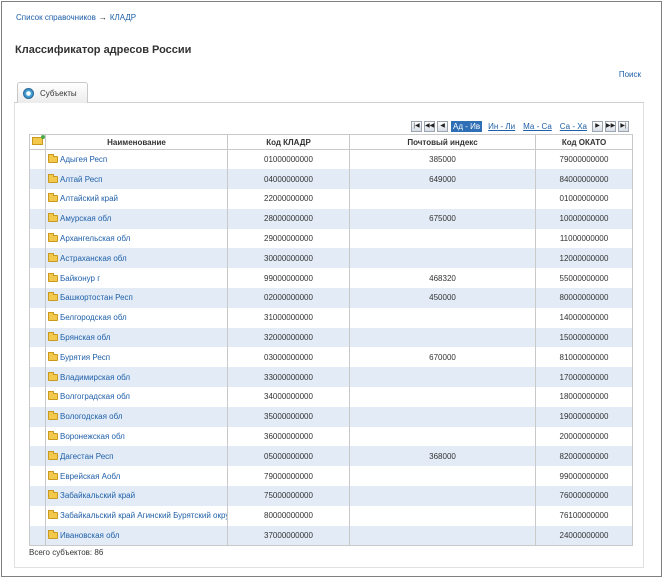  I want to click on table-row: Байконур г 99000000000 468320 55000000000, so click(331, 278).